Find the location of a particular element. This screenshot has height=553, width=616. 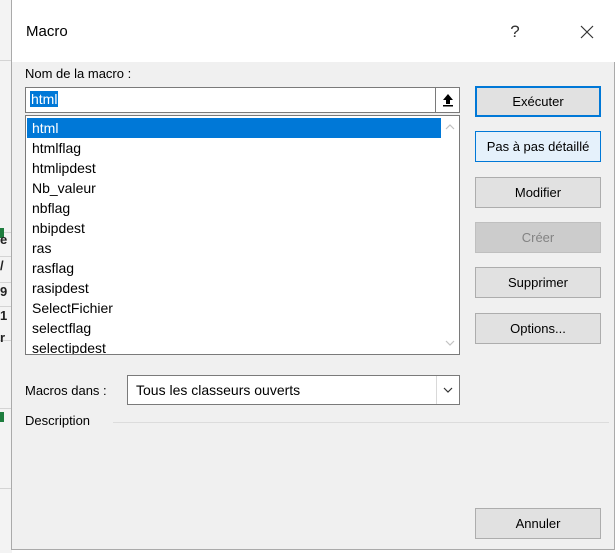

description-divider is located at coordinates (361, 422).